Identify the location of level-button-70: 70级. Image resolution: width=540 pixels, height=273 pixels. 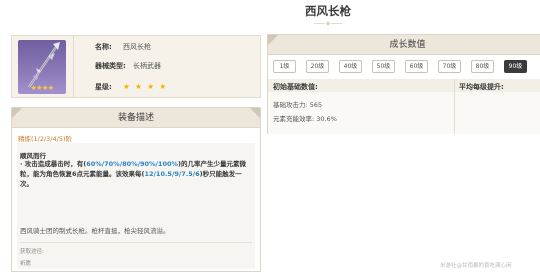
(449, 66).